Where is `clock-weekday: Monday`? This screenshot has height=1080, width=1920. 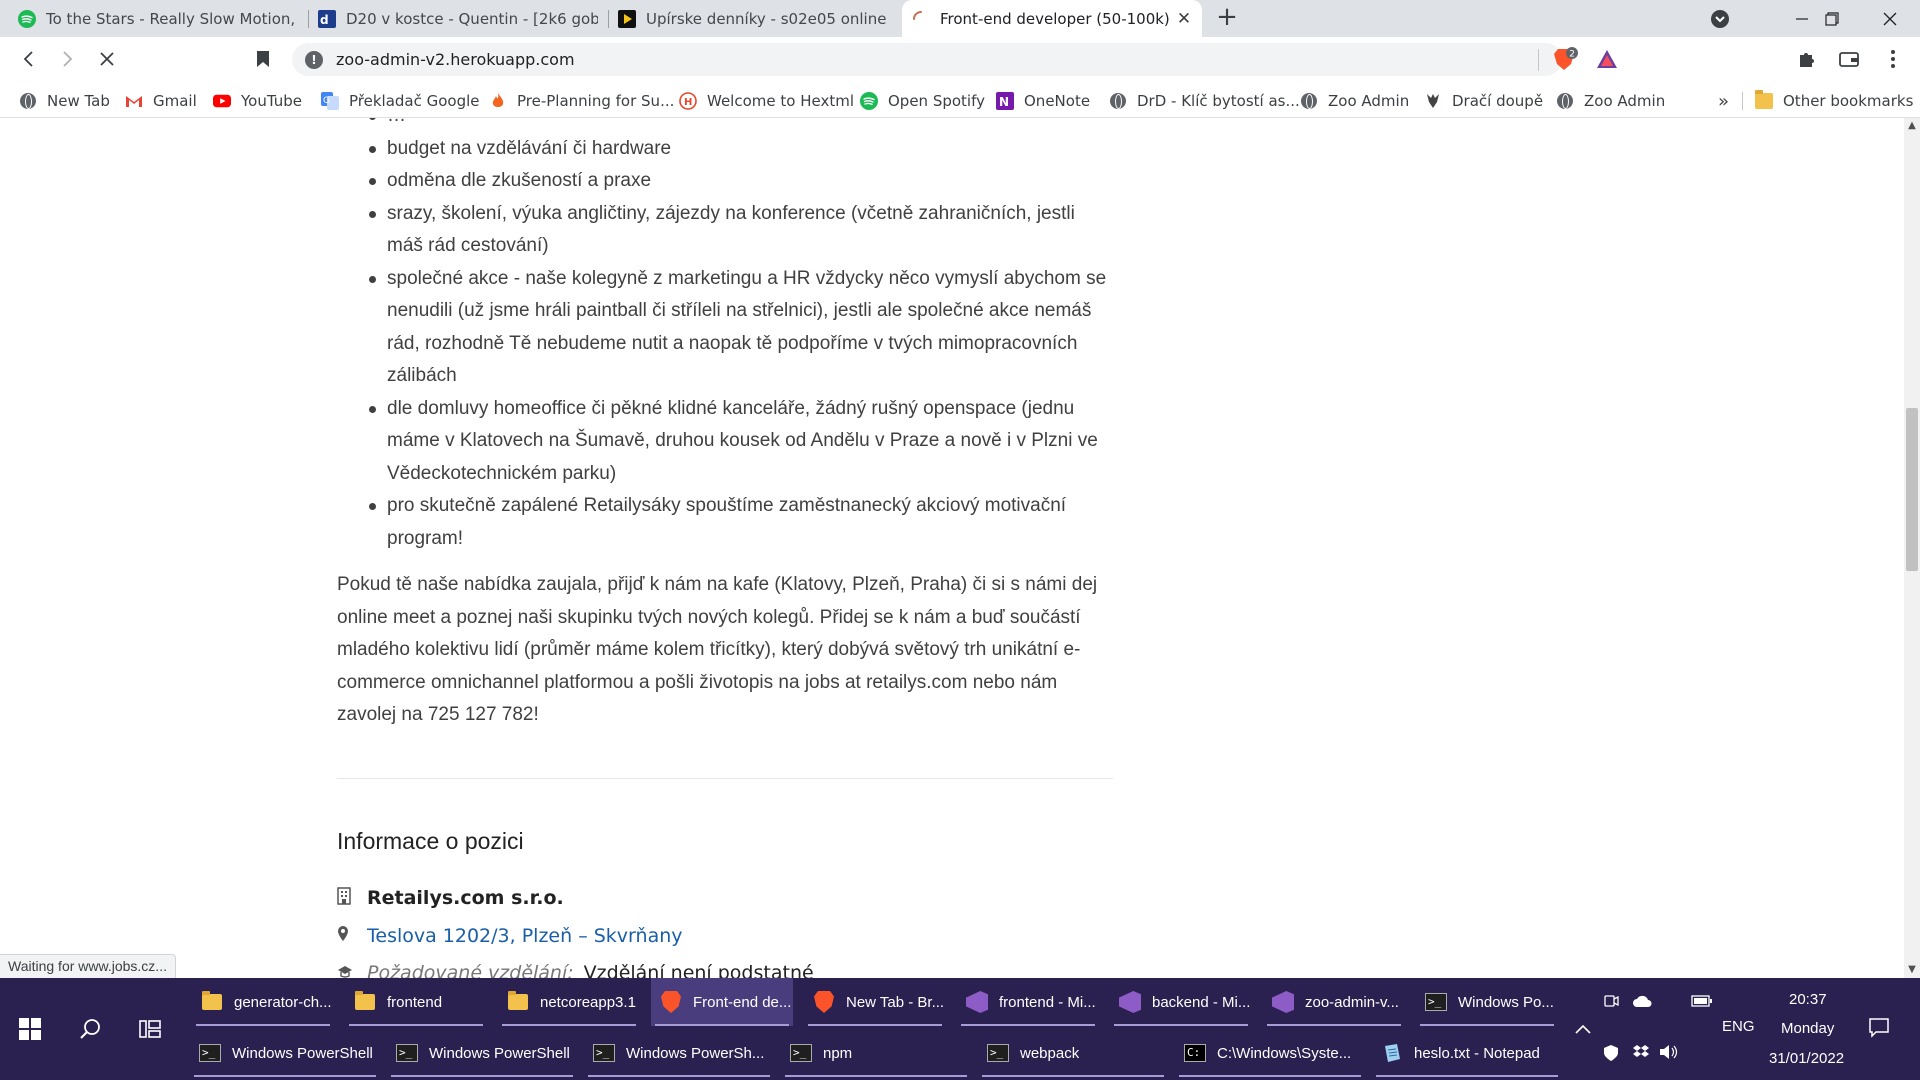 clock-weekday: Monday is located at coordinates (1807, 1028).